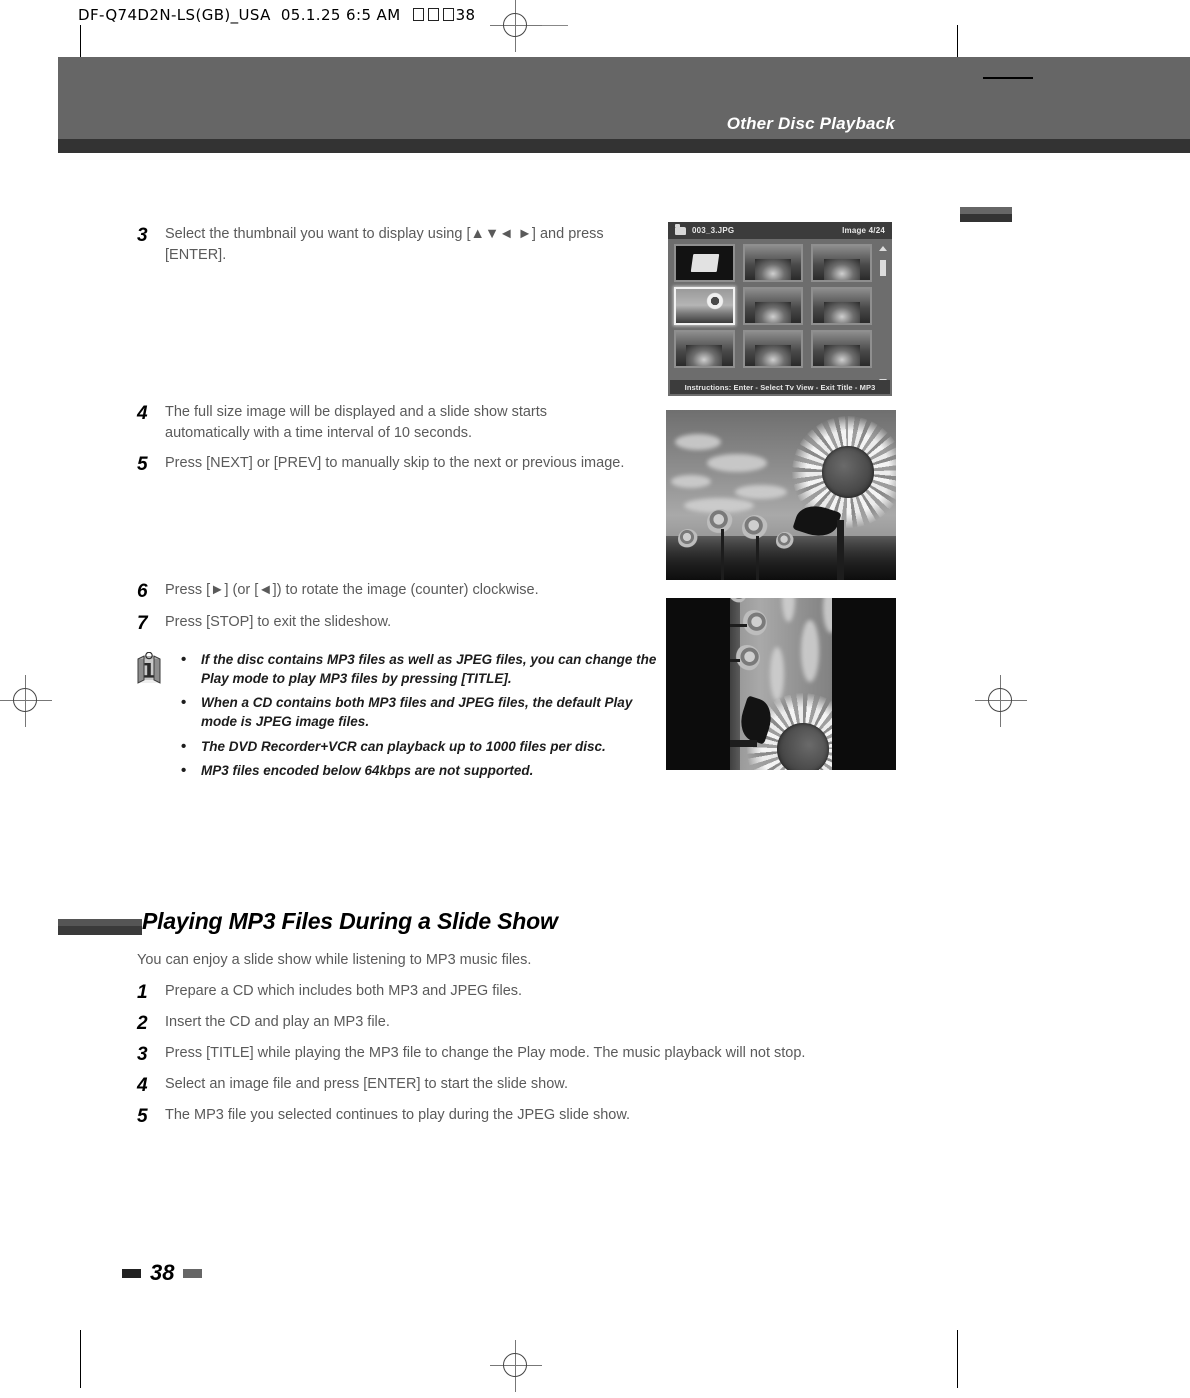 The height and width of the screenshot is (1398, 1190). Describe the element at coordinates (193, 1273) in the screenshot. I see `folio-dash-gray` at that location.